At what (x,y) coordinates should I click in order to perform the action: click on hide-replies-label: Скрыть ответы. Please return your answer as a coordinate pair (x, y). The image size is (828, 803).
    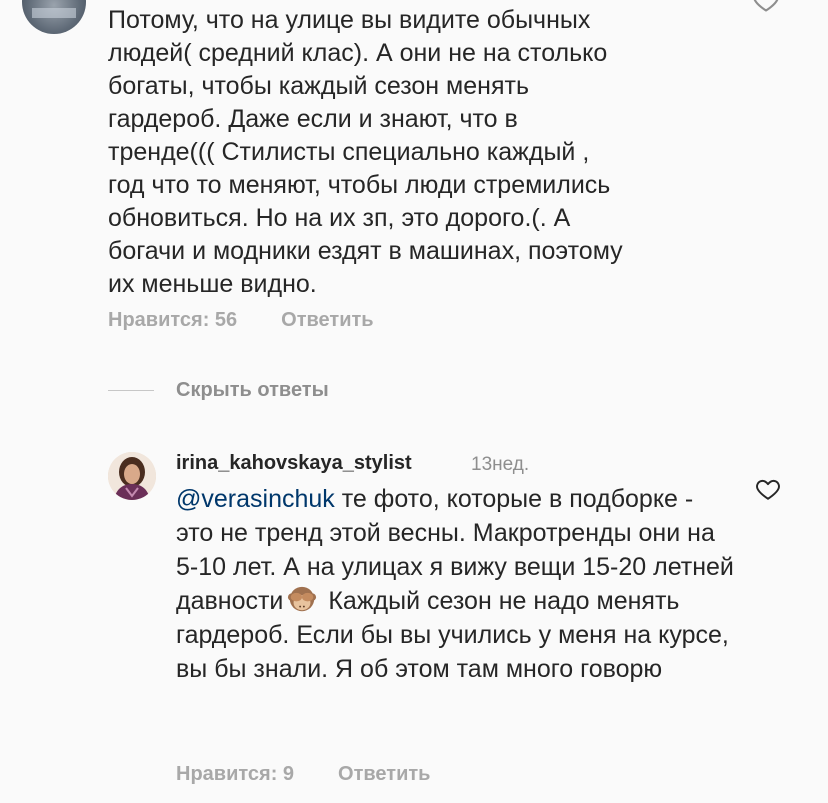
    Looking at the image, I should click on (252, 390).